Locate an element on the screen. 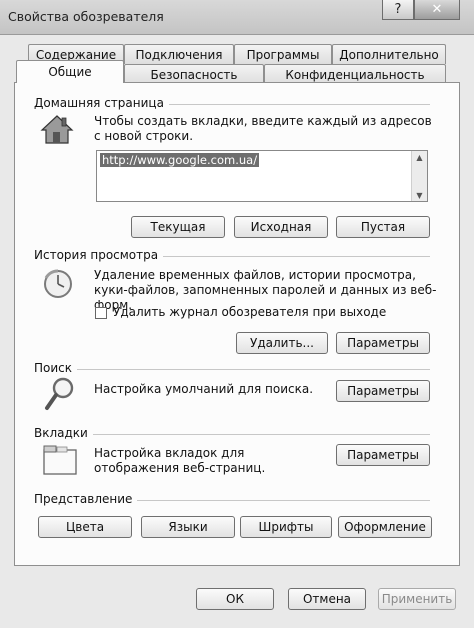 This screenshot has width=474, height=628. title-bar: Свойства обозревателя ? ✕ is located at coordinates (237, 17).